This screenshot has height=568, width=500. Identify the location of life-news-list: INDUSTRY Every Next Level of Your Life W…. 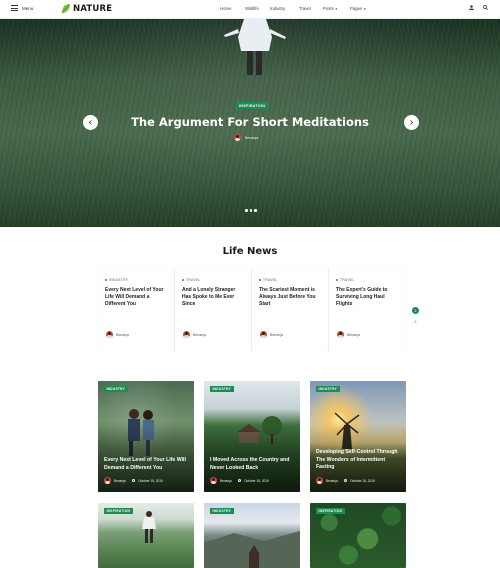
(252, 309).